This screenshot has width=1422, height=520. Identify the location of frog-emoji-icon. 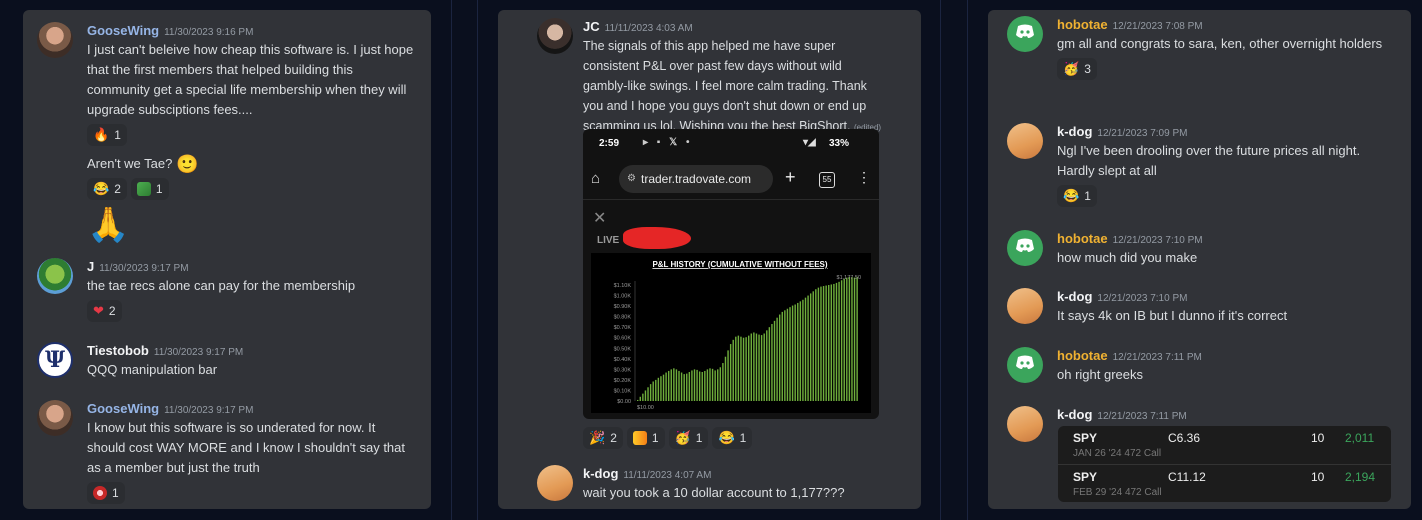
(143, 189).